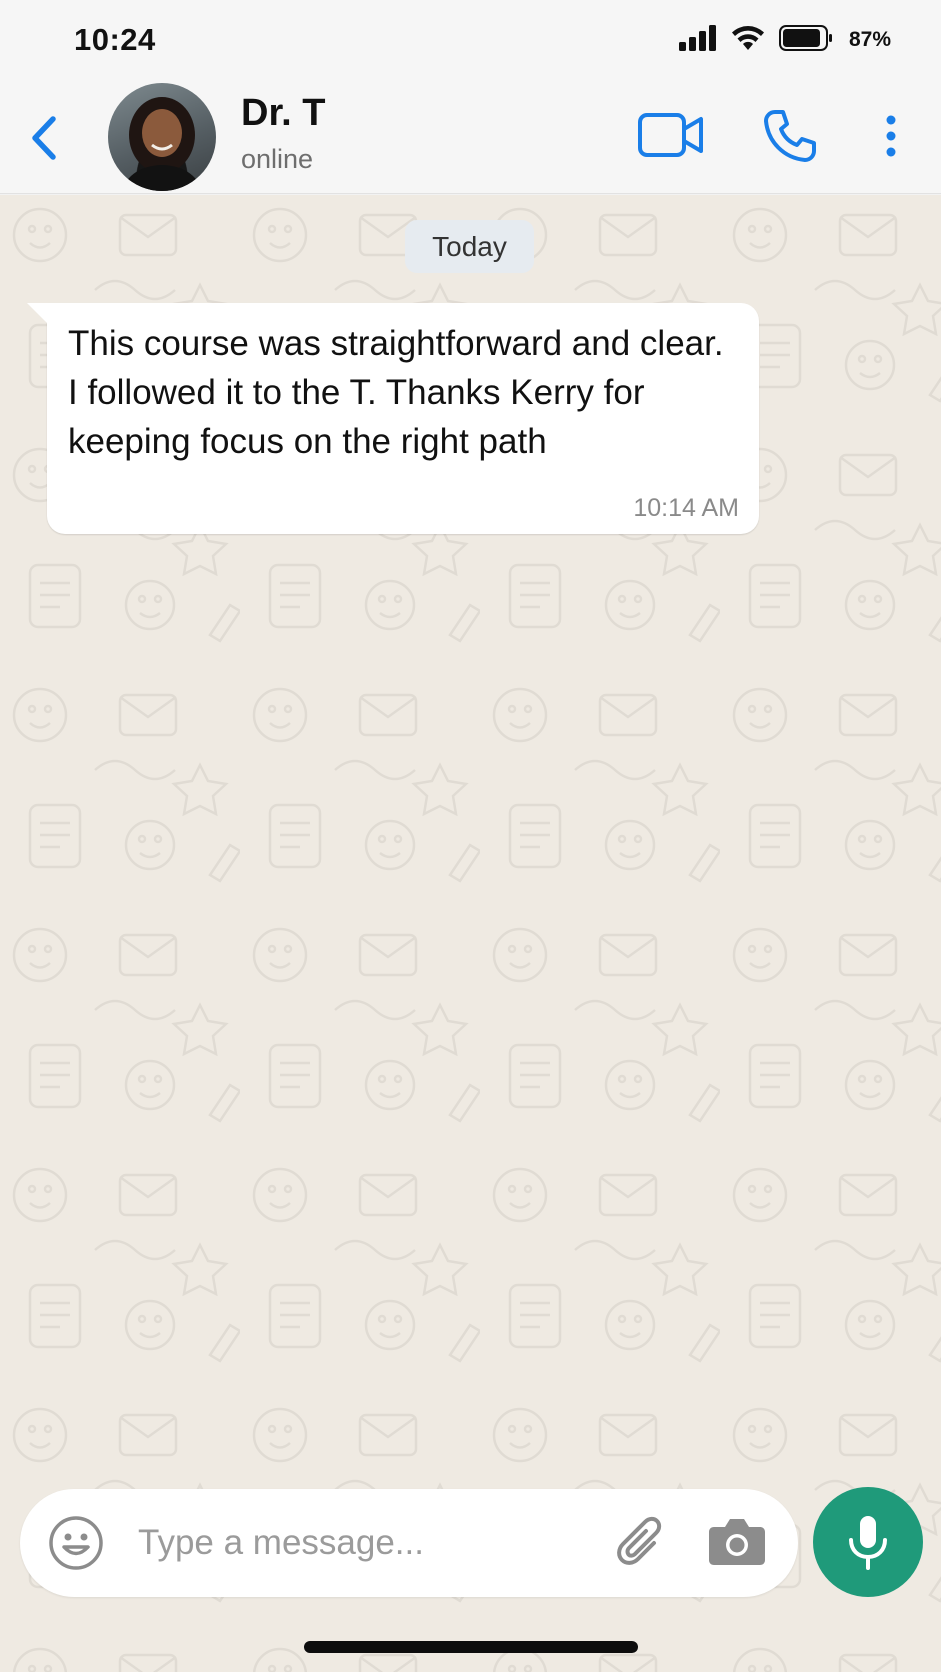 The height and width of the screenshot is (1672, 941). I want to click on status-icons: 87%, so click(784, 40).